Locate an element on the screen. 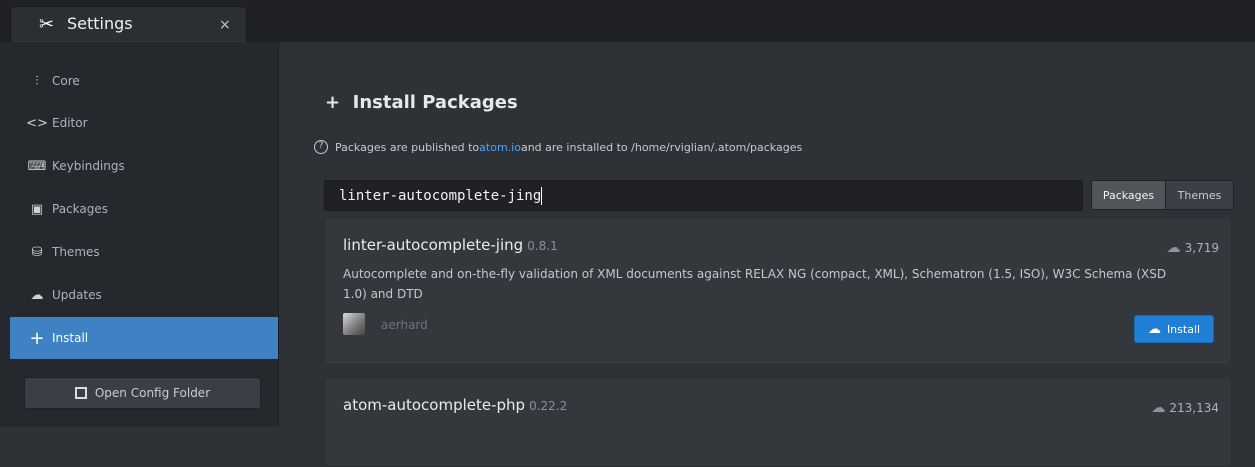  sidebar-item-label: Packages is located at coordinates (80, 209).